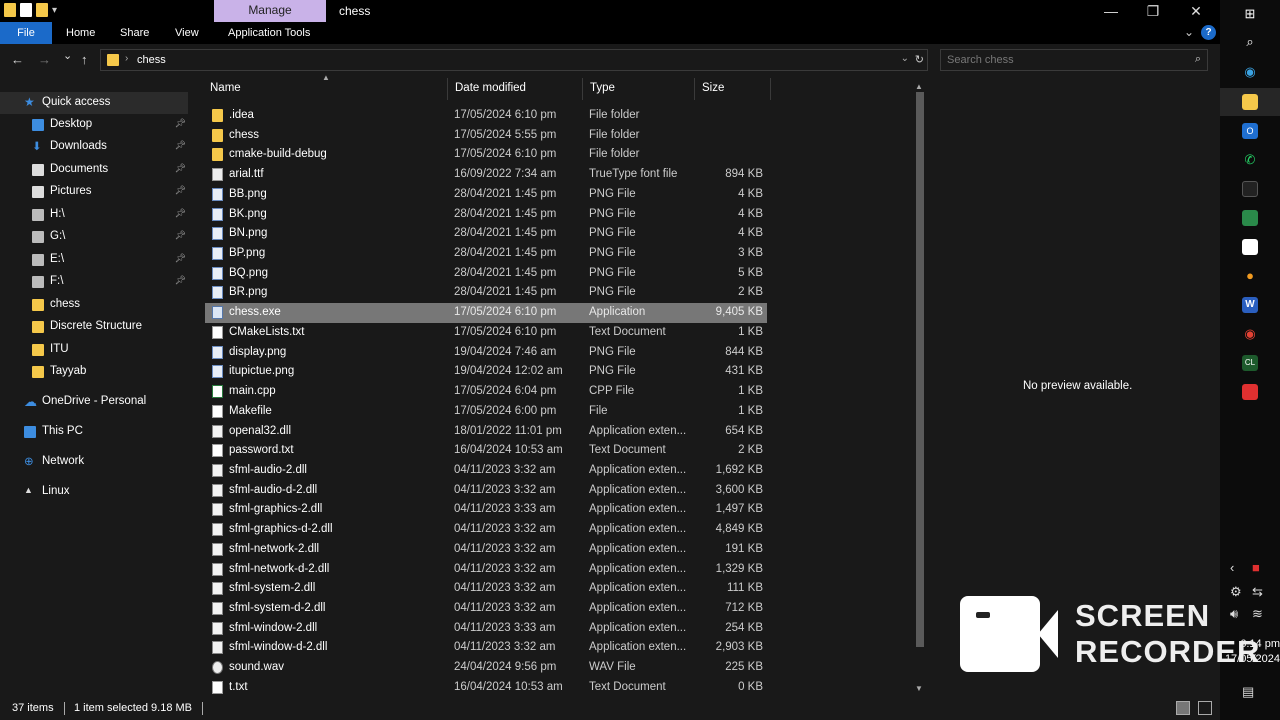 The width and height of the screenshot is (1280, 720). What do you see at coordinates (67, 55) in the screenshot?
I see `recent-locations-button: ⌄` at bounding box center [67, 55].